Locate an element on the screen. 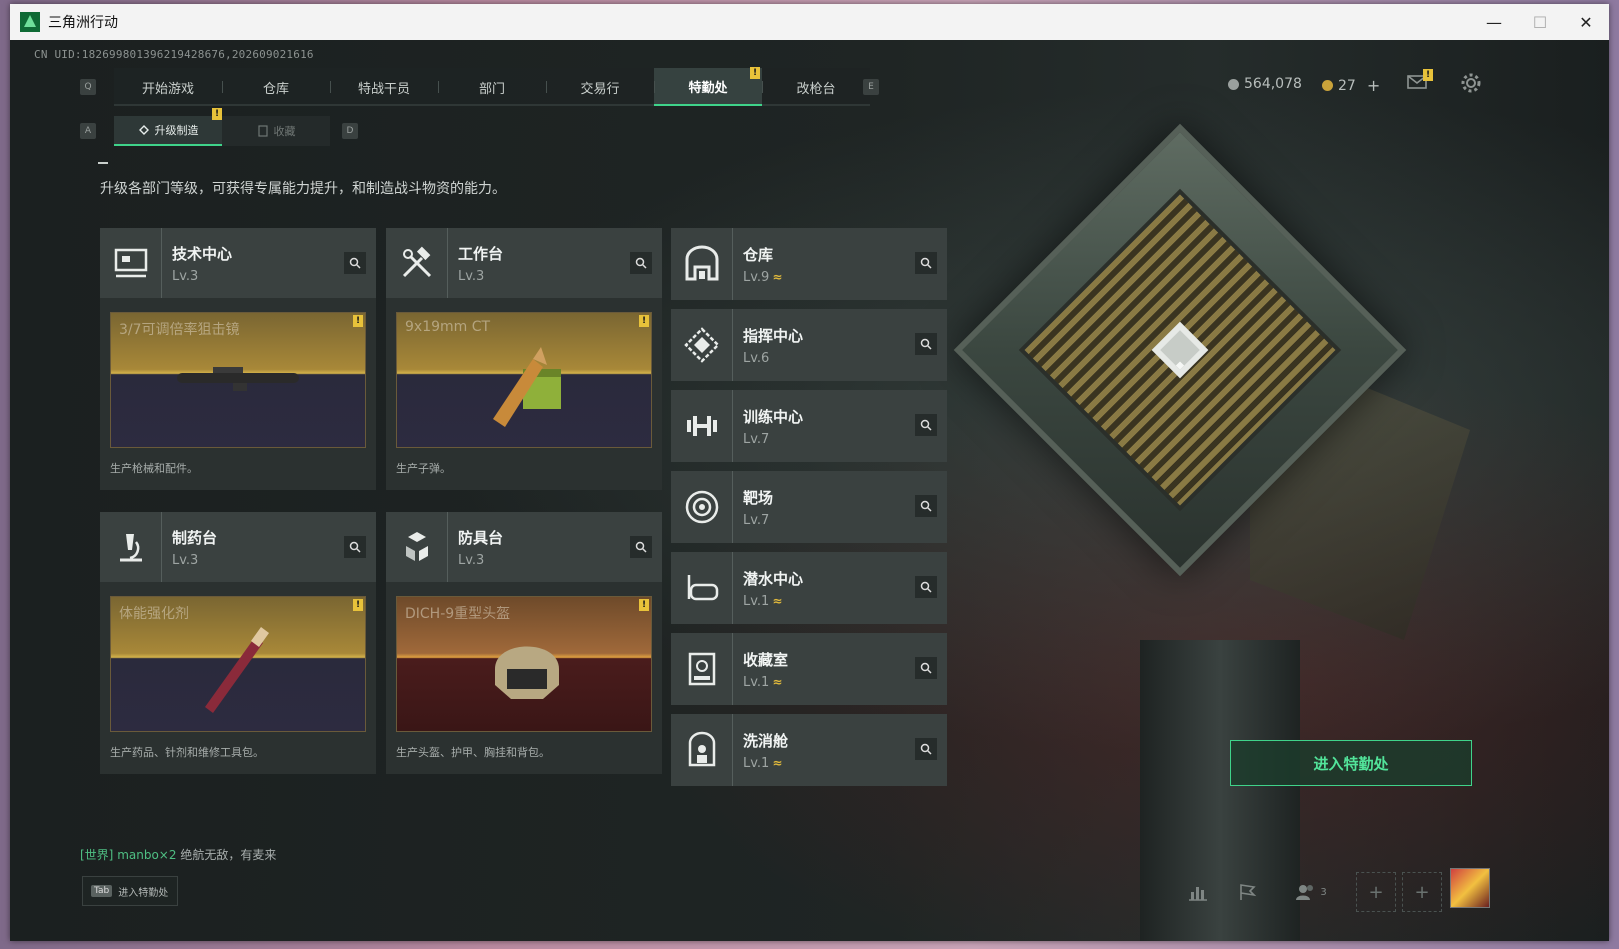 Image resolution: width=1619 pixels, height=949 pixels. mail-button: ! is located at coordinates (1420, 80).